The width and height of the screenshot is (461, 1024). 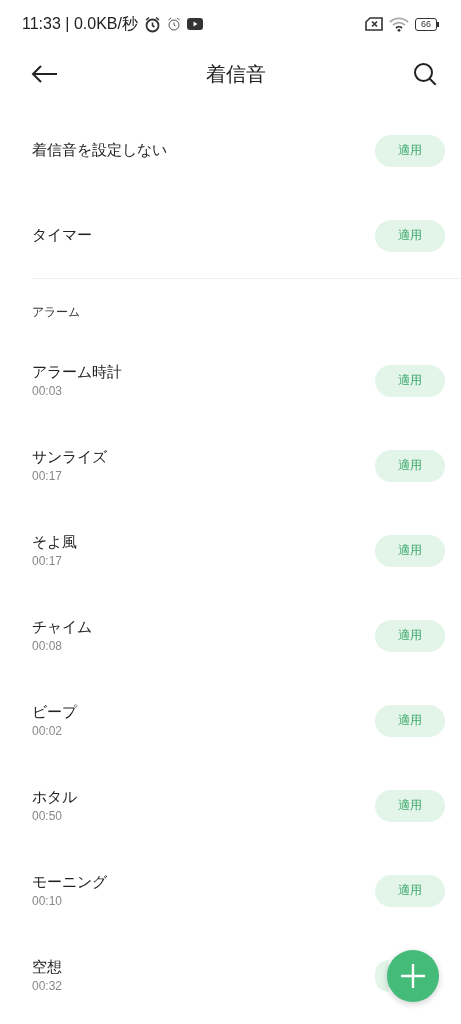 I want to click on page-title: 着信音, so click(x=235, y=74).